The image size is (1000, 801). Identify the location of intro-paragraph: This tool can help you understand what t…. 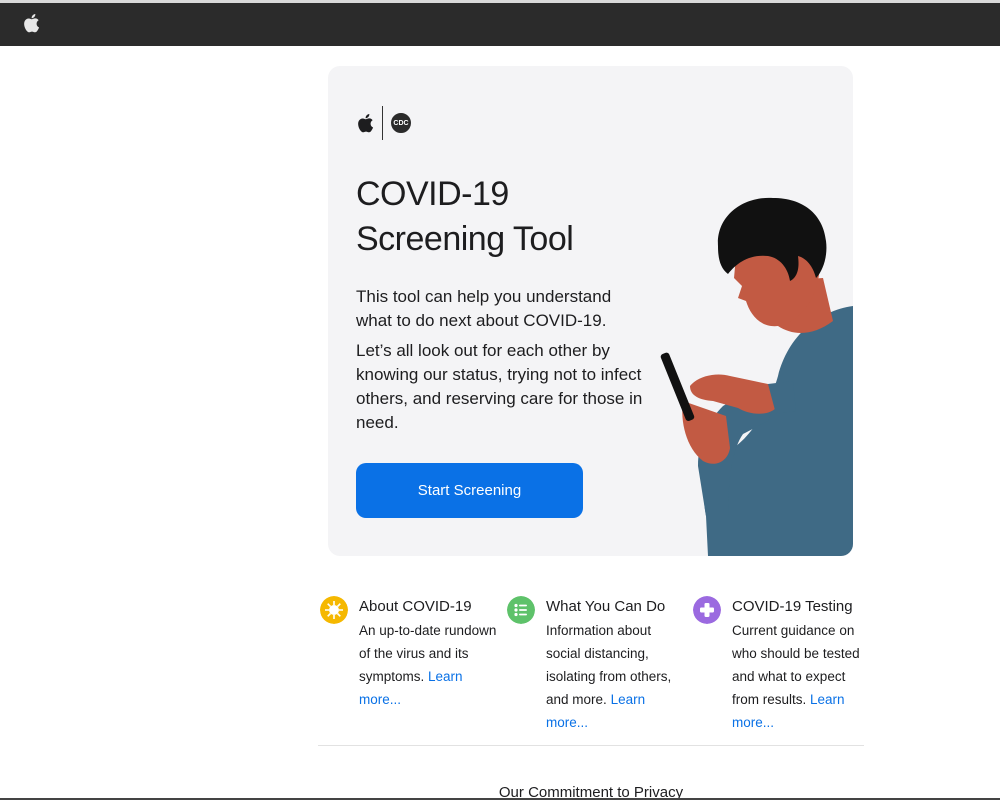
(484, 308).